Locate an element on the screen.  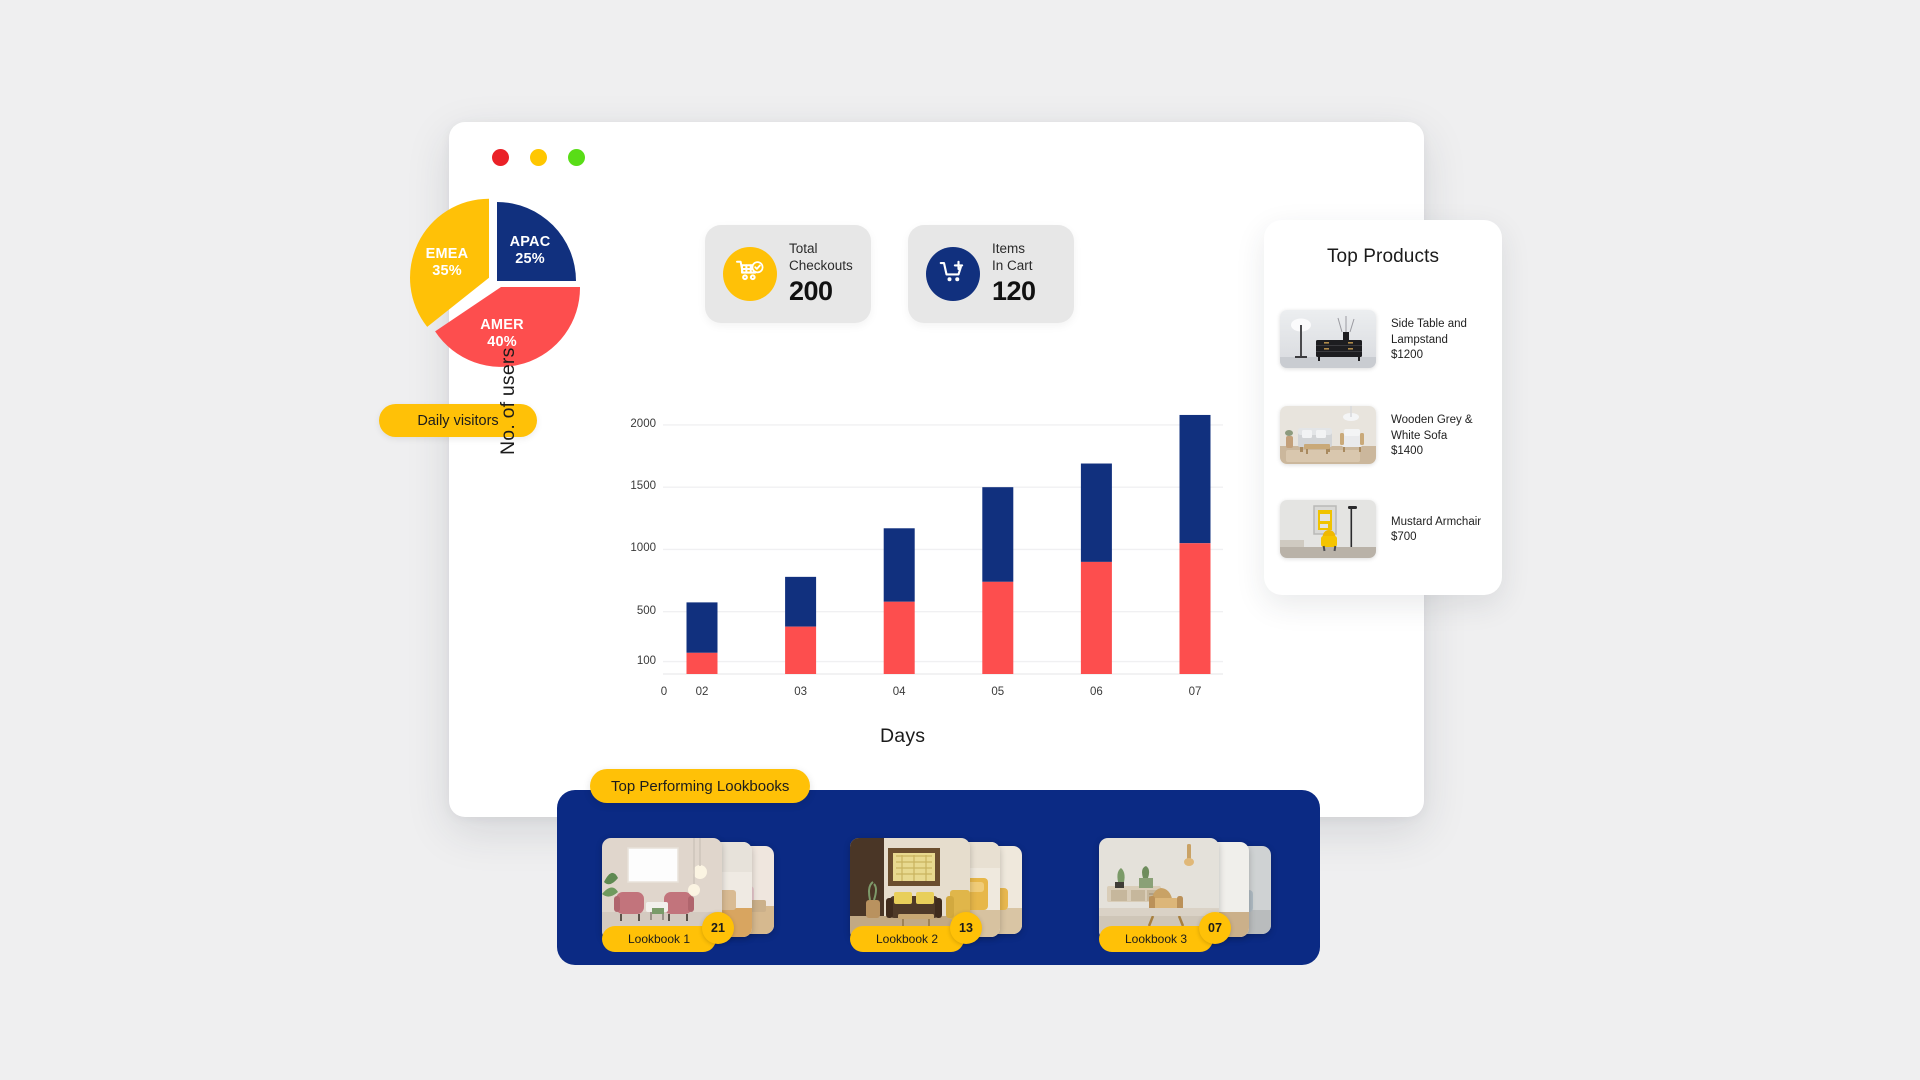
cart-check-icon is located at coordinates (750, 274).